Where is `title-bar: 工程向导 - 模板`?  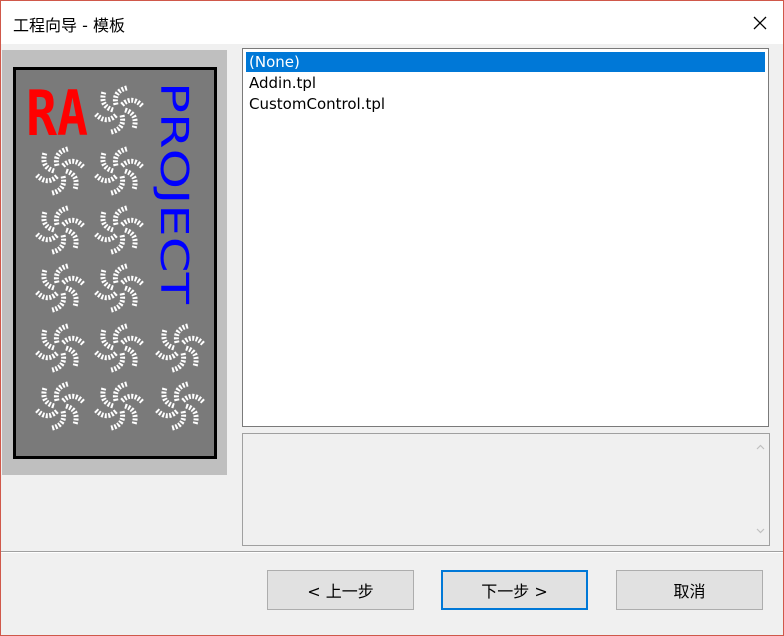 title-bar: 工程向导 - 模板 is located at coordinates (392, 22).